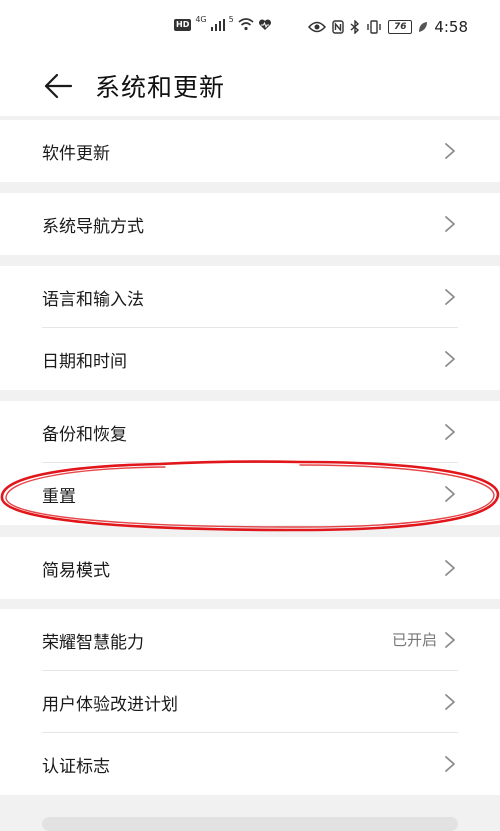 This screenshot has width=500, height=831. I want to click on settings-item-label: 重置, so click(59, 497).